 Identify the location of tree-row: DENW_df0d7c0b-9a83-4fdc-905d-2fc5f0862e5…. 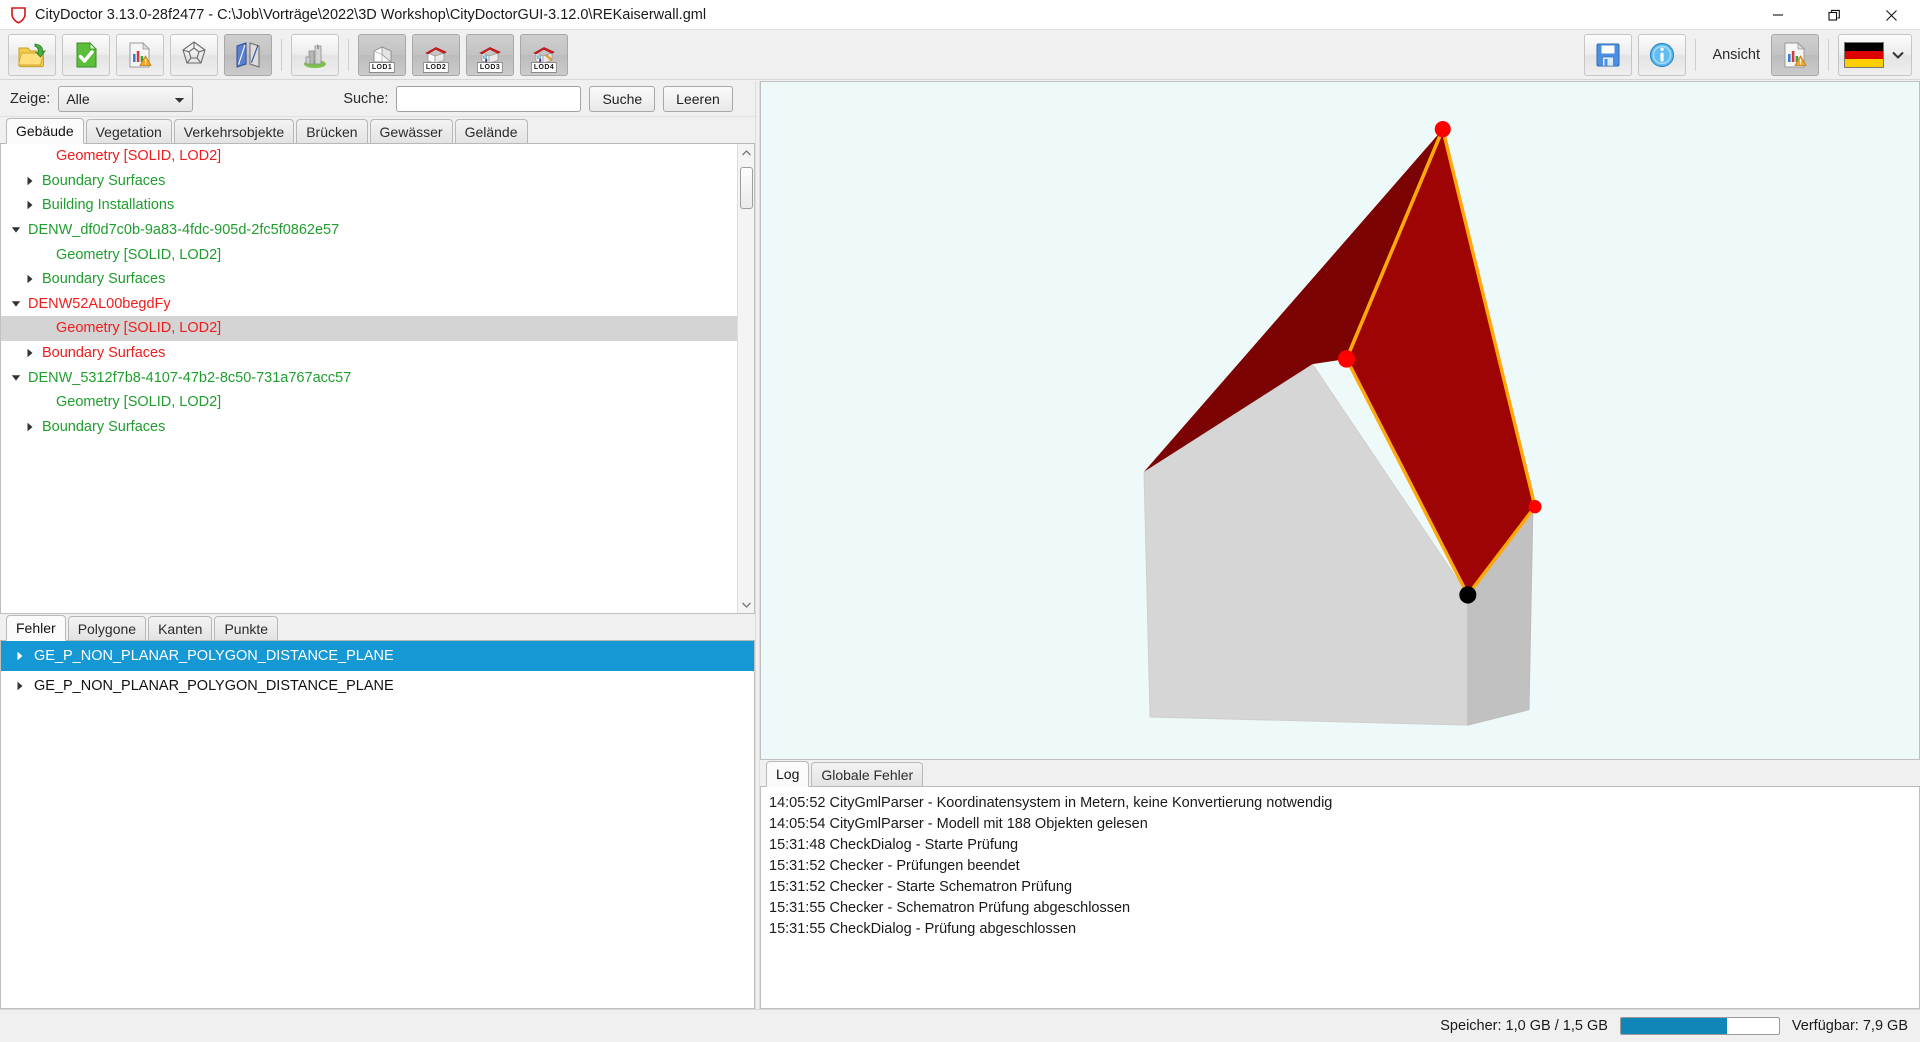
(369, 230).